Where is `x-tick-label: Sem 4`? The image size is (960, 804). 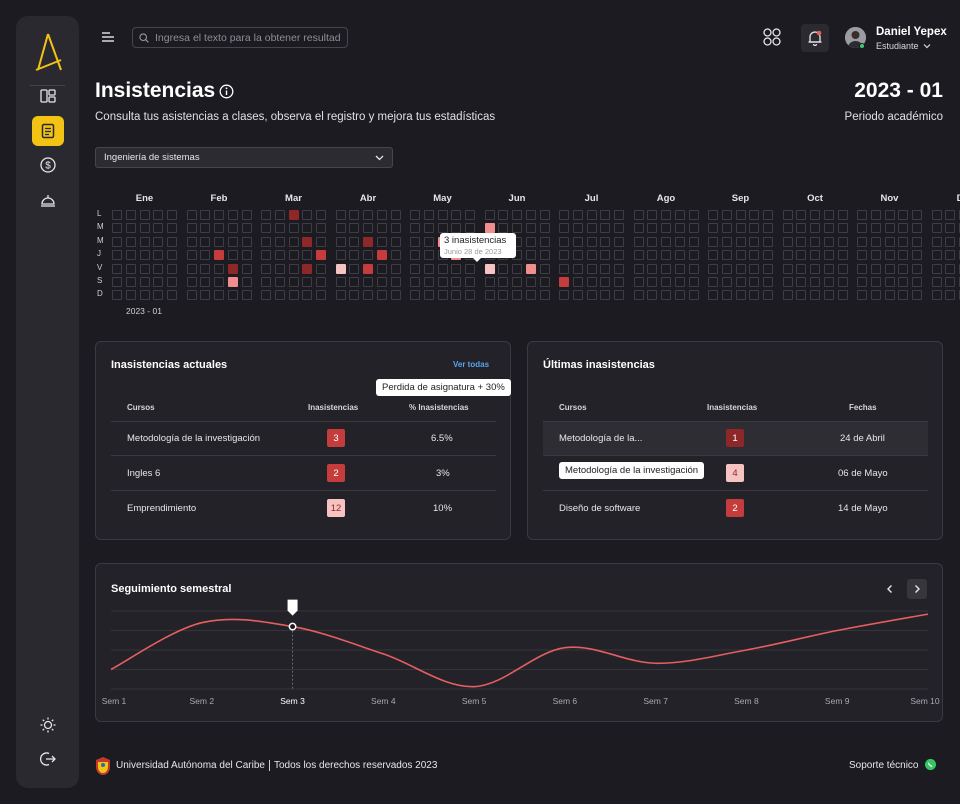 x-tick-label: Sem 4 is located at coordinates (383, 701).